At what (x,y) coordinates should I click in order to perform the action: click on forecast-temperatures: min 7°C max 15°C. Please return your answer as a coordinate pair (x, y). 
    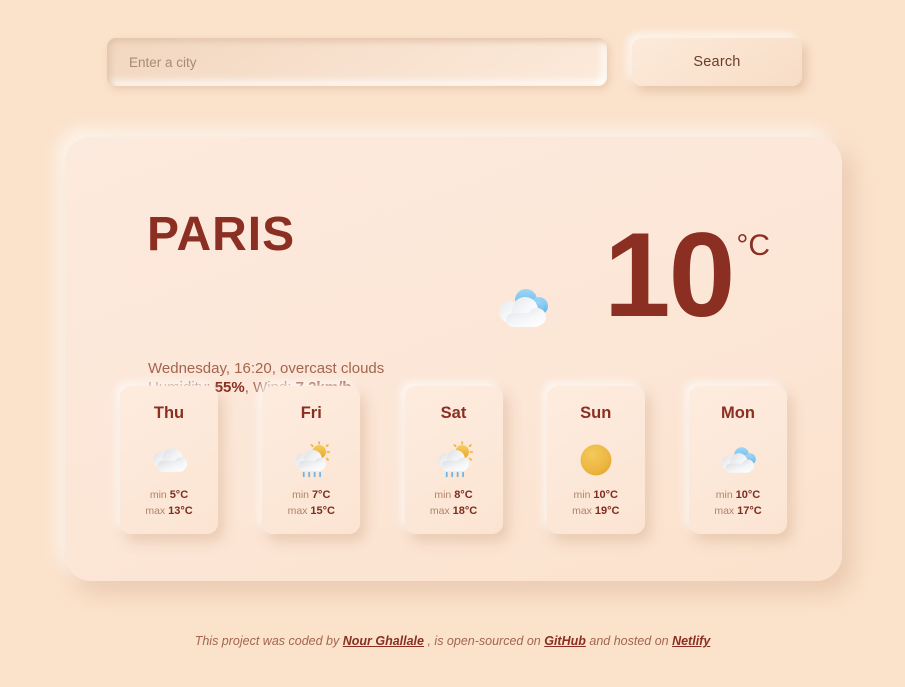
    Looking at the image, I should click on (311, 504).